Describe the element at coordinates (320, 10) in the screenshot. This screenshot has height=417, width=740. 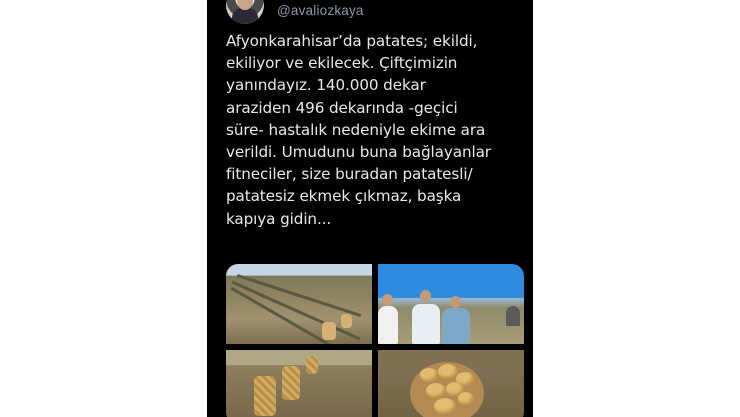
I see `user-handle: @avaliozkaya` at that location.